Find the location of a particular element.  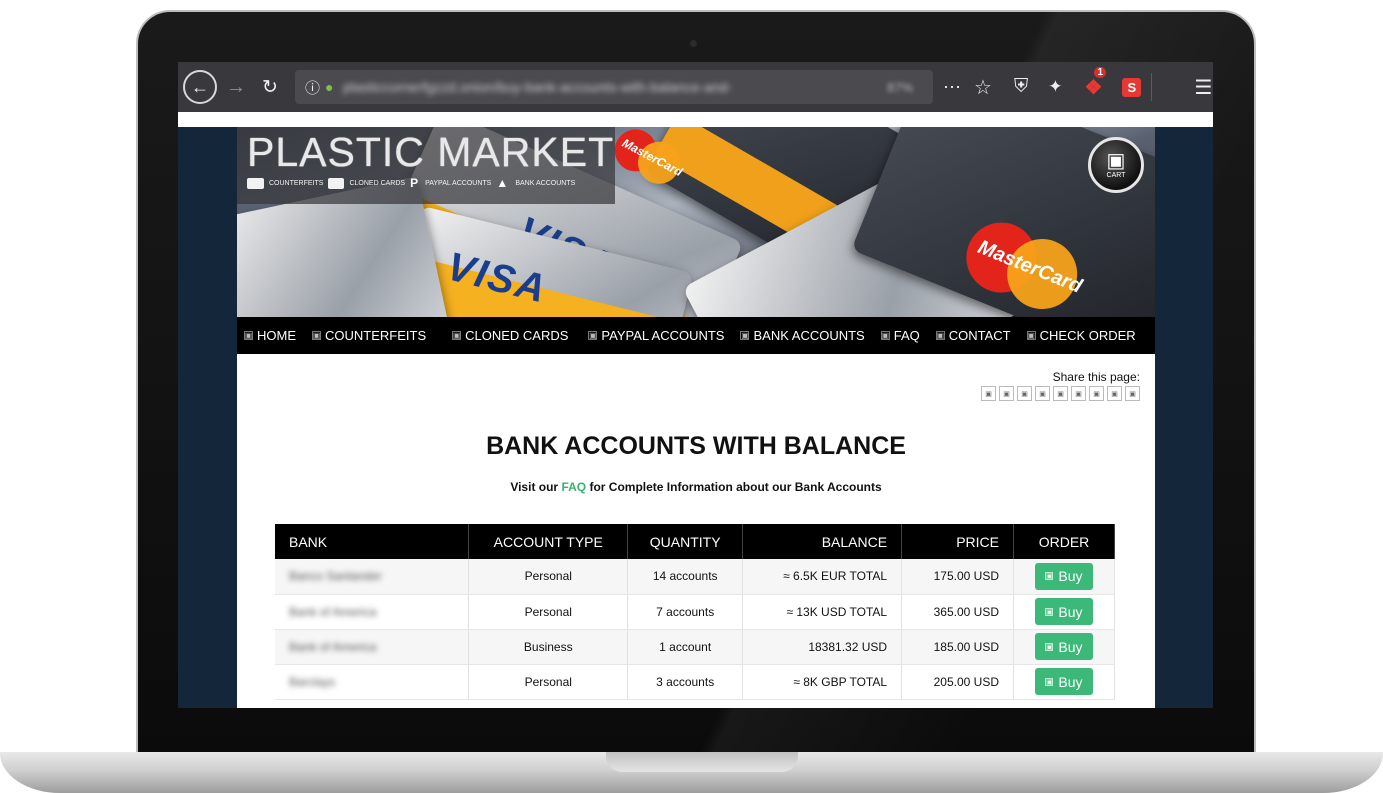

column-header-quantity: QUANTITY is located at coordinates (685, 541).